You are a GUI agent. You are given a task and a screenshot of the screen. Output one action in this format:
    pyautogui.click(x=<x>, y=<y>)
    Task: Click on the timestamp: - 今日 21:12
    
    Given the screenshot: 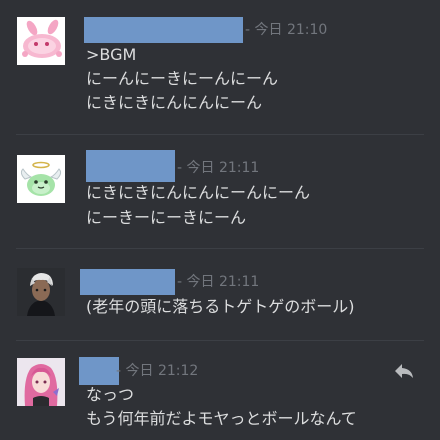 What is the action you would take?
    pyautogui.click(x=157, y=371)
    